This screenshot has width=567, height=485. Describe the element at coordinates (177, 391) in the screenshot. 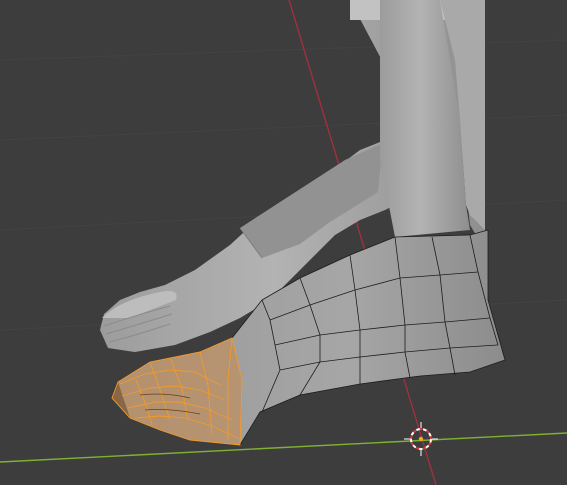

I see `selected-toe-faces` at that location.